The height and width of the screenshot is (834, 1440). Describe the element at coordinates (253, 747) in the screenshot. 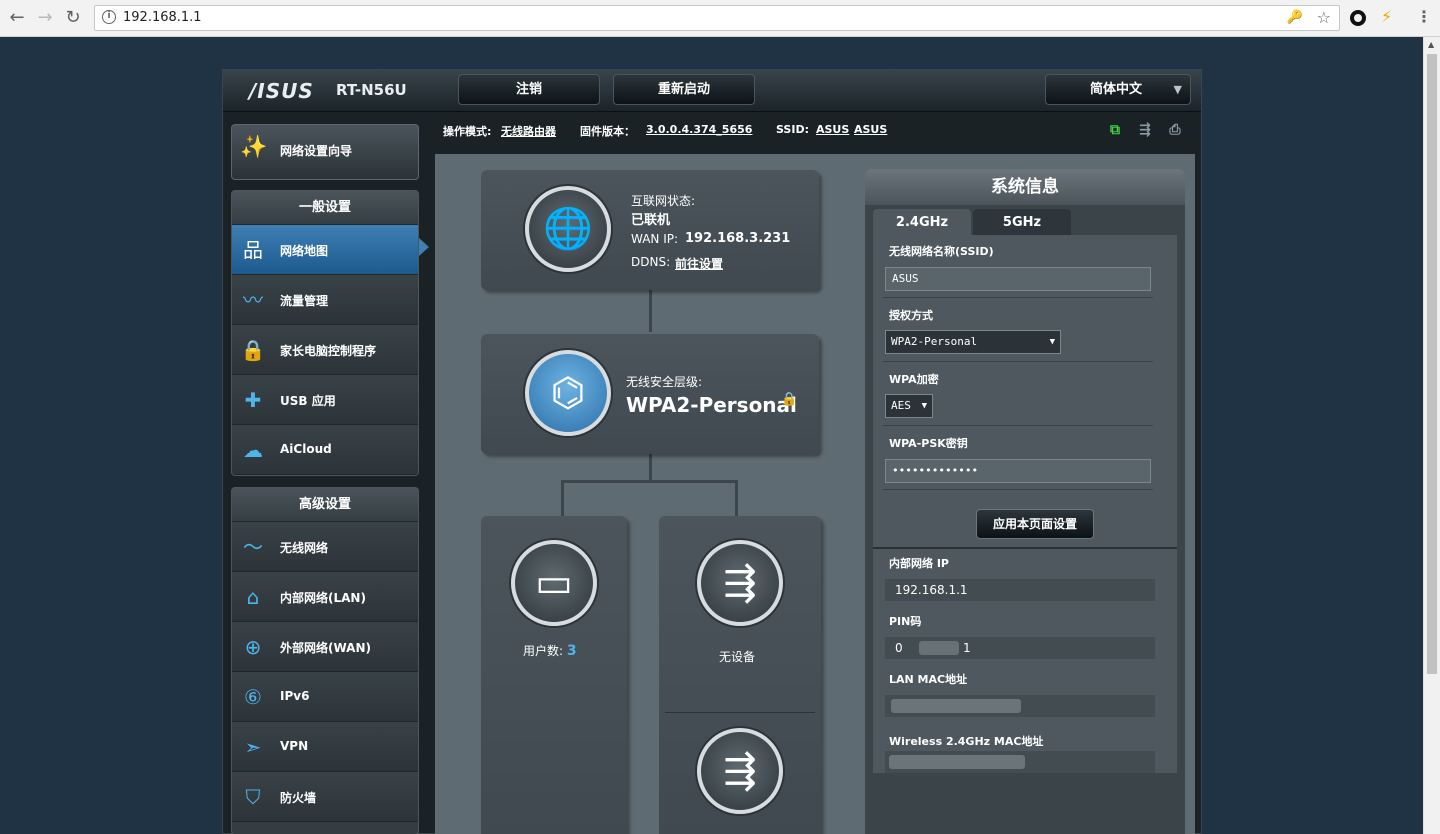

I see `vpn-icon: ➣` at that location.